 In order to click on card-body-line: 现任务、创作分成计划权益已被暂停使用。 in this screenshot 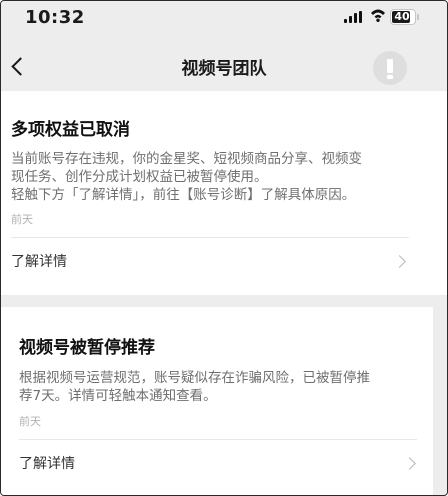, I will do `click(139, 177)`.